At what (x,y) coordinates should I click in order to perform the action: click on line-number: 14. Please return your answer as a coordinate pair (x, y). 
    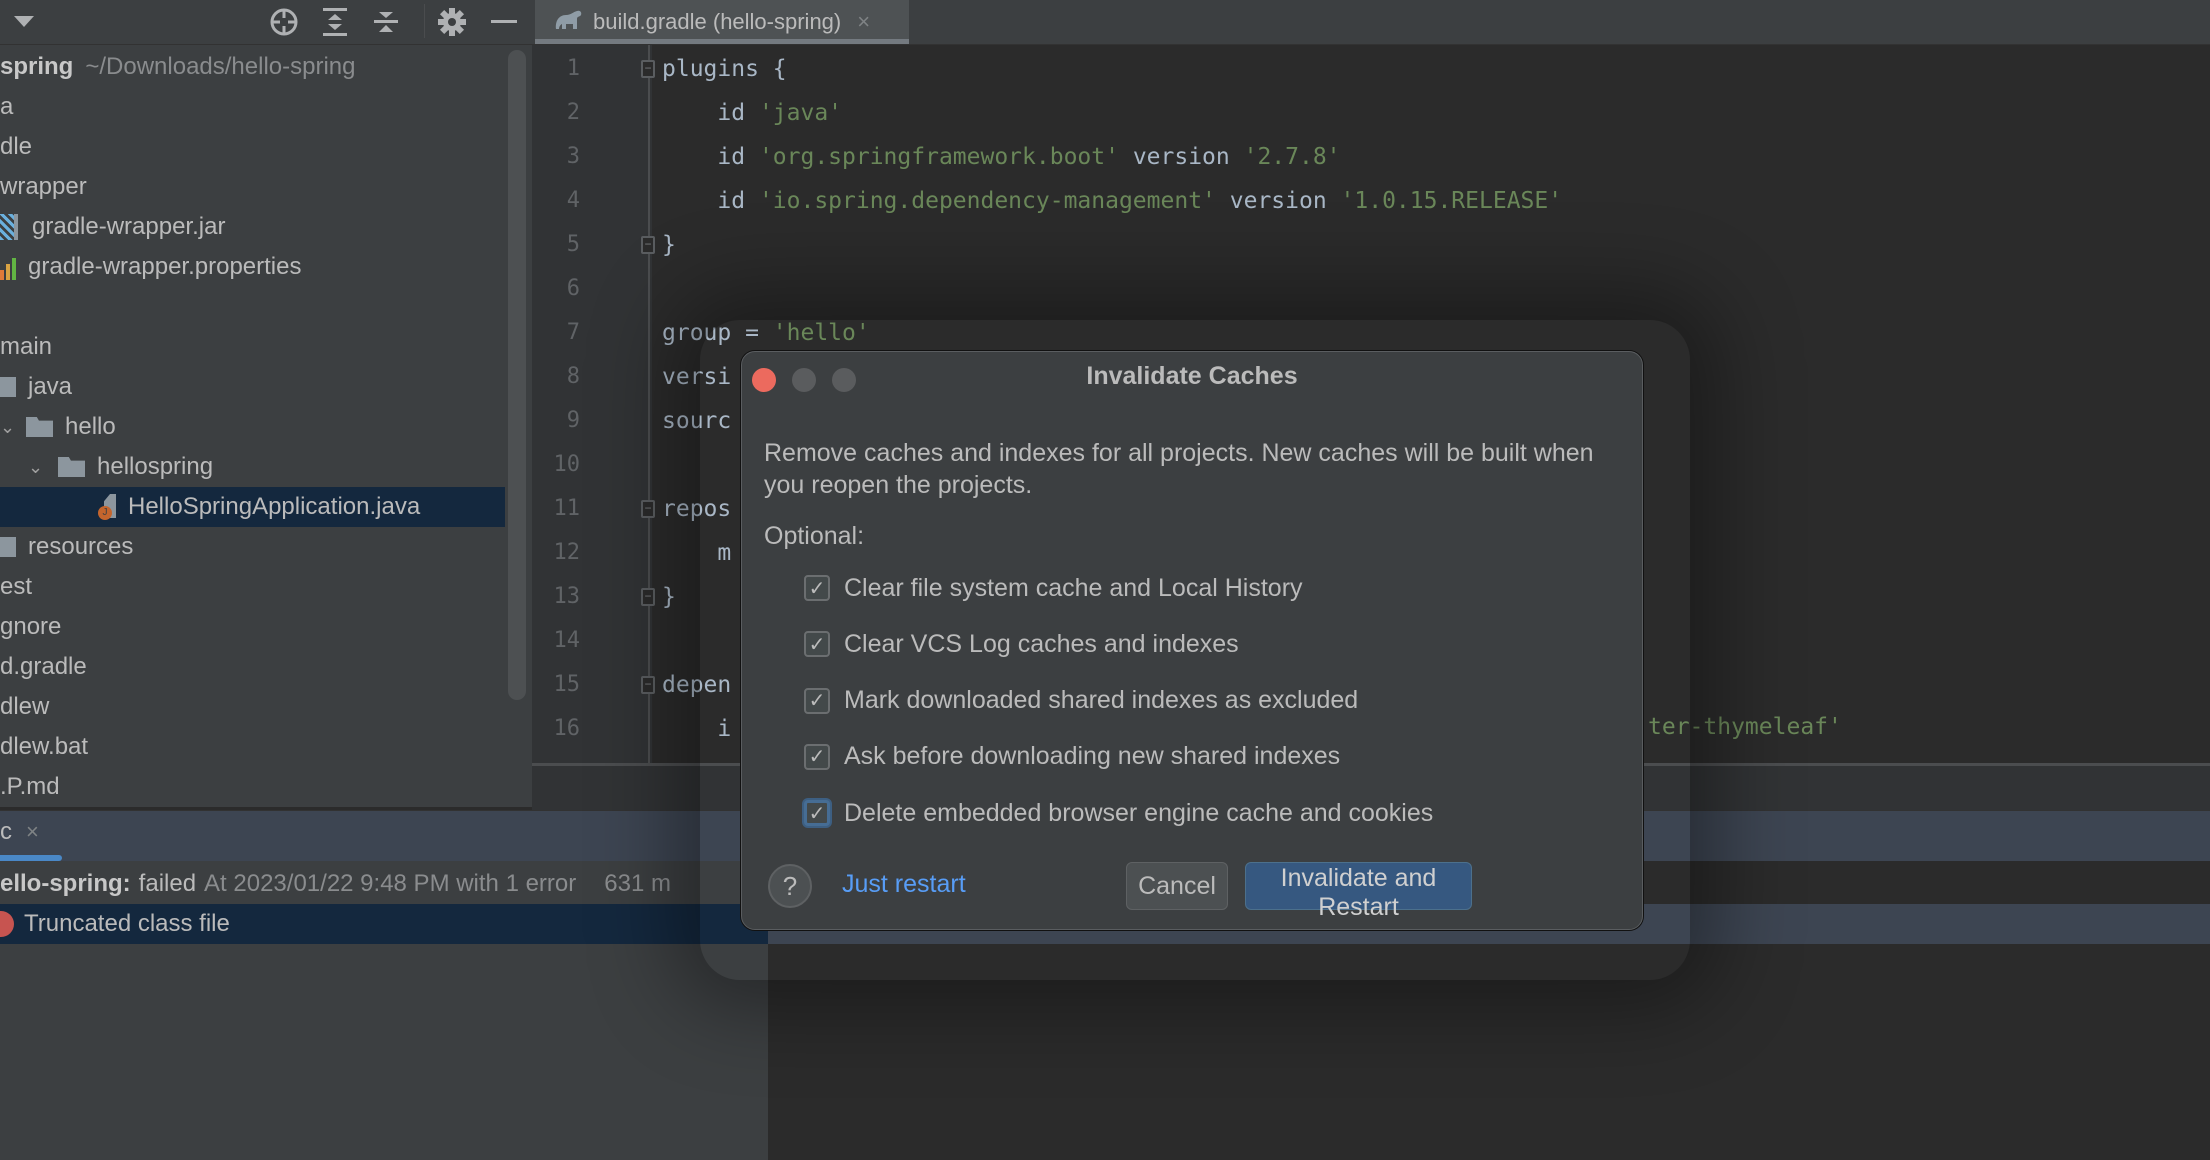
    Looking at the image, I should click on (567, 640).